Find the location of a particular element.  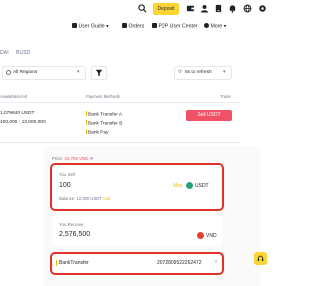

region-select: All Regions ▾ is located at coordinates (44, 73).